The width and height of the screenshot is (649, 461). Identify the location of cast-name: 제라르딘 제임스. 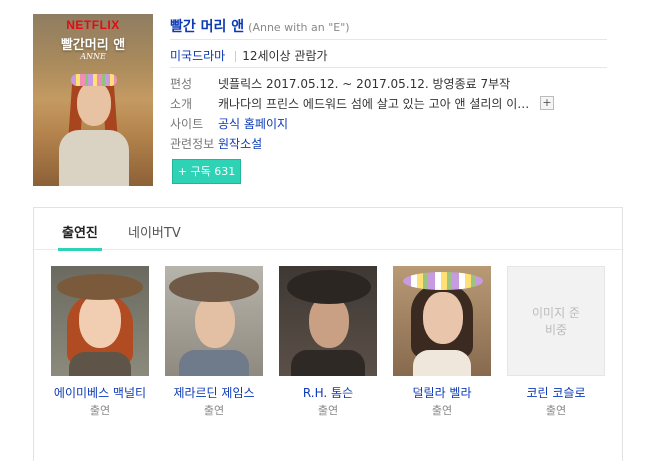
(214, 393).